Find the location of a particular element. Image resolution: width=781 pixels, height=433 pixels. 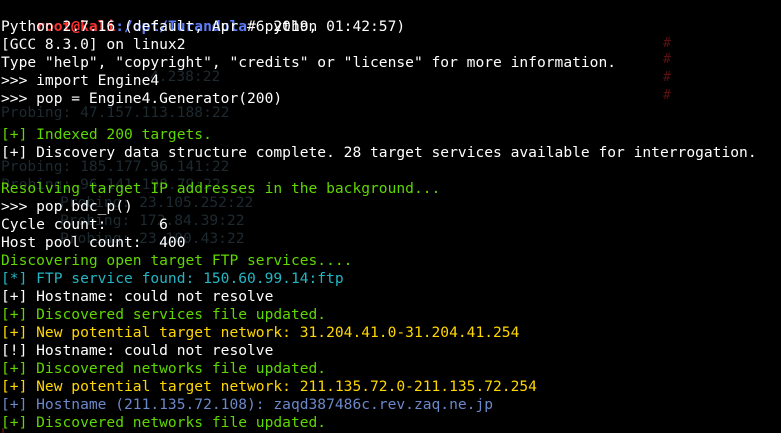

output-line: [!] Hostname: could not resolve is located at coordinates (137, 350).